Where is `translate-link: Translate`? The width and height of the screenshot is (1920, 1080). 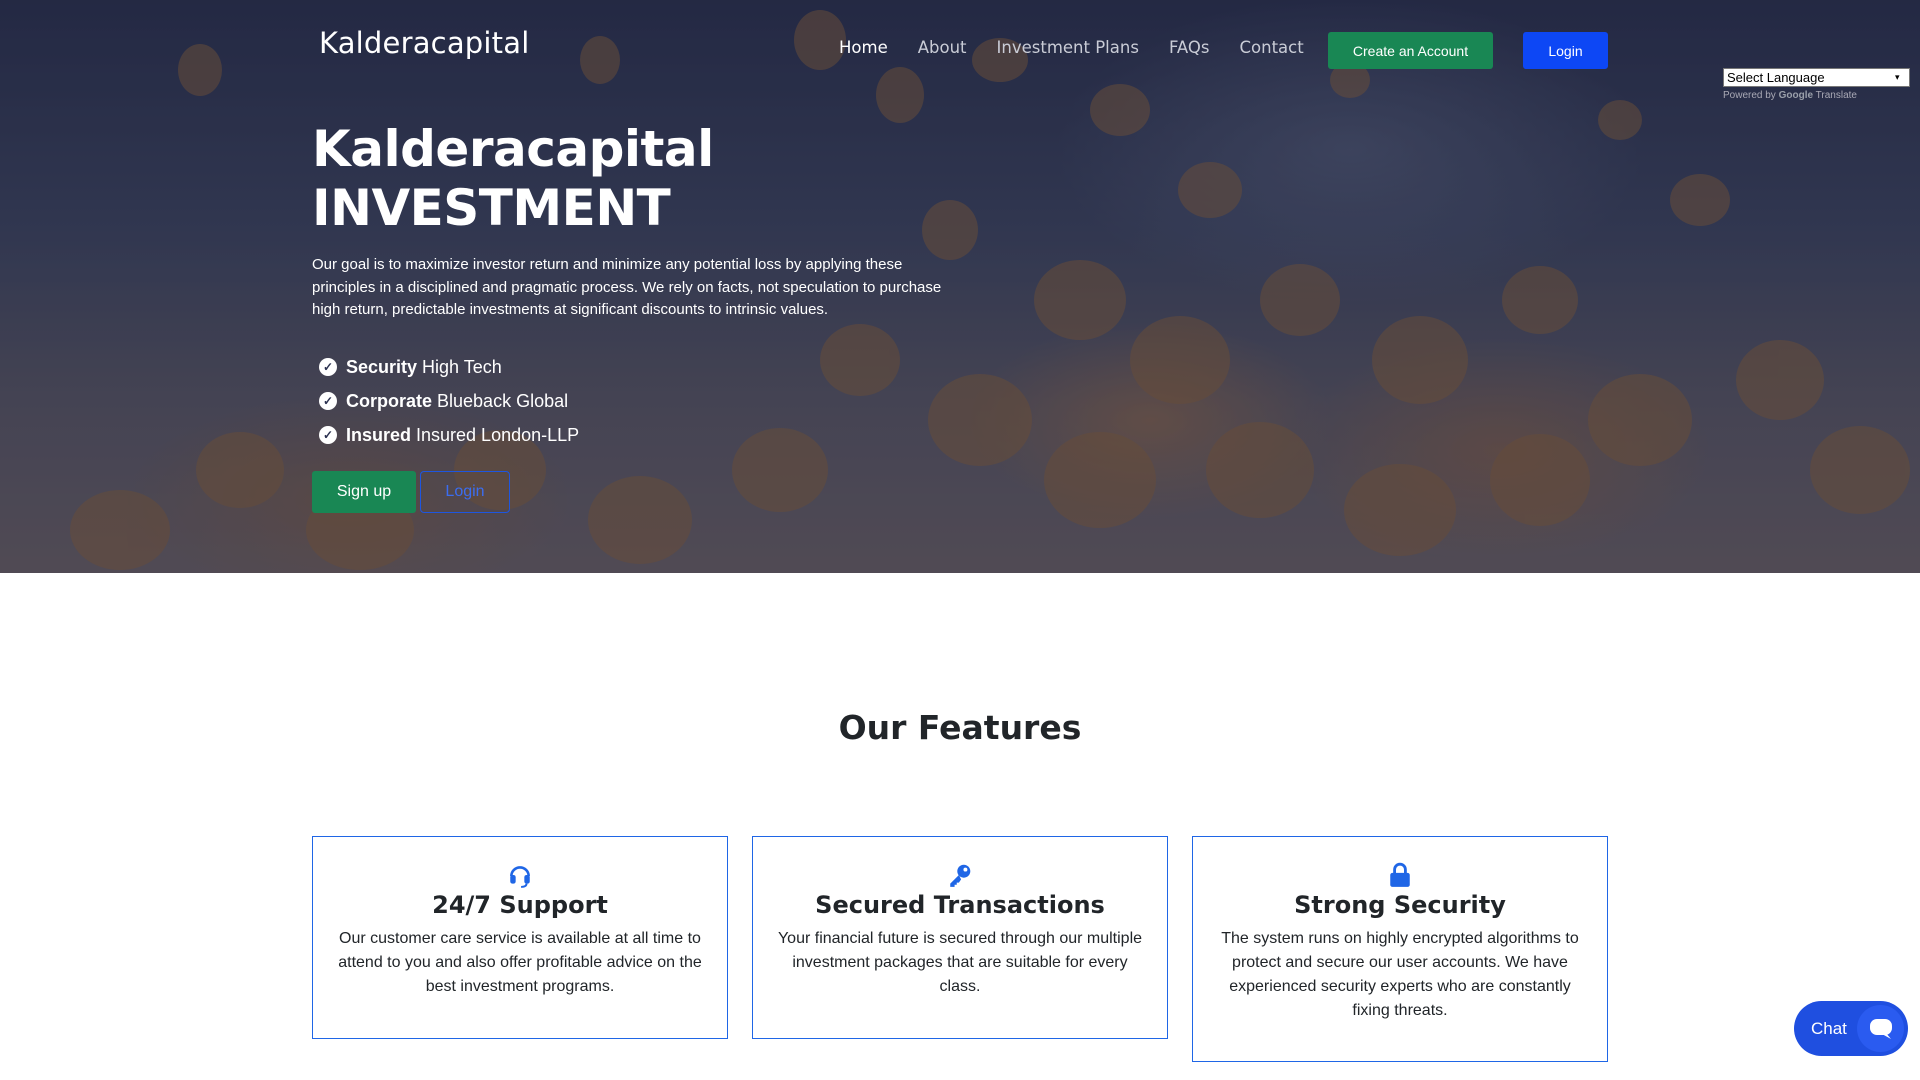 translate-link: Translate is located at coordinates (1836, 95).